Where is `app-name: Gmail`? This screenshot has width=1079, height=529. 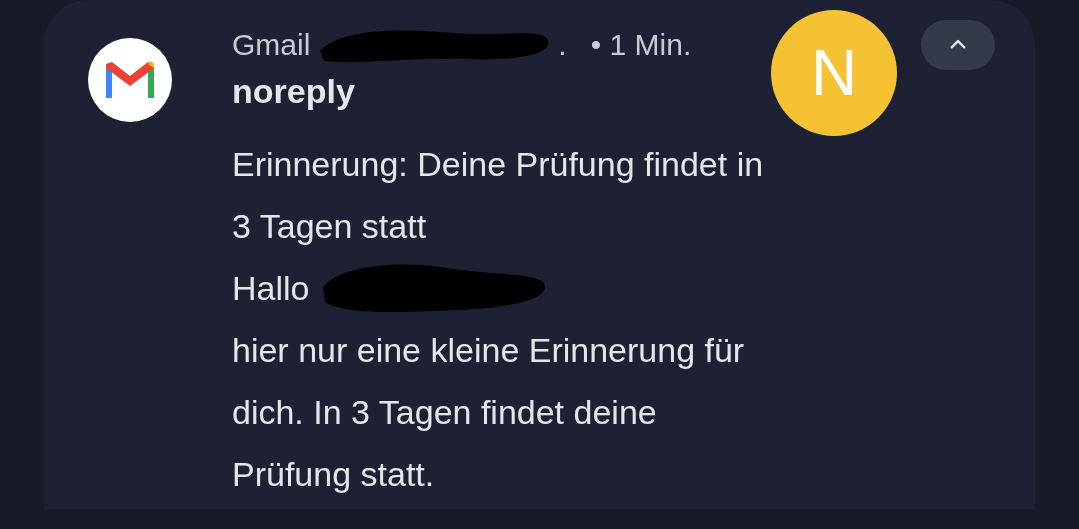 app-name: Gmail is located at coordinates (271, 44).